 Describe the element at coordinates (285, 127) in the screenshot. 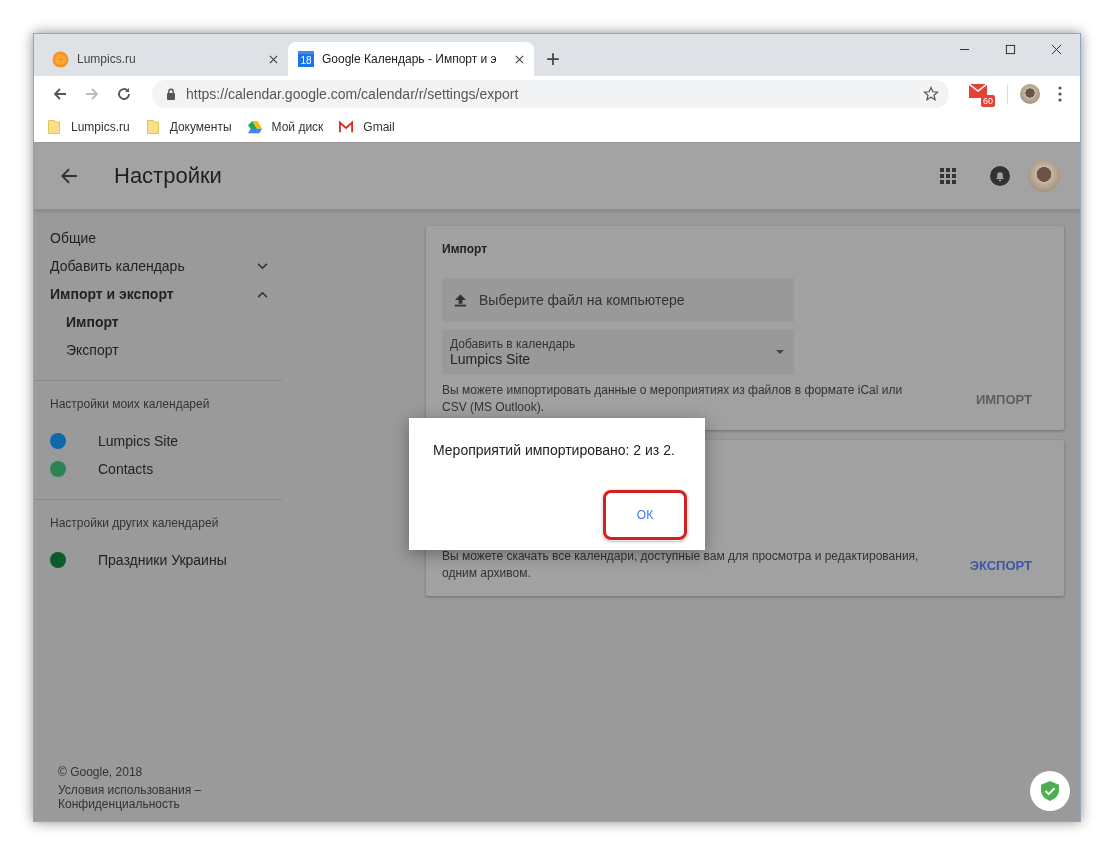

I see `bookmark: Мой диск` at that location.